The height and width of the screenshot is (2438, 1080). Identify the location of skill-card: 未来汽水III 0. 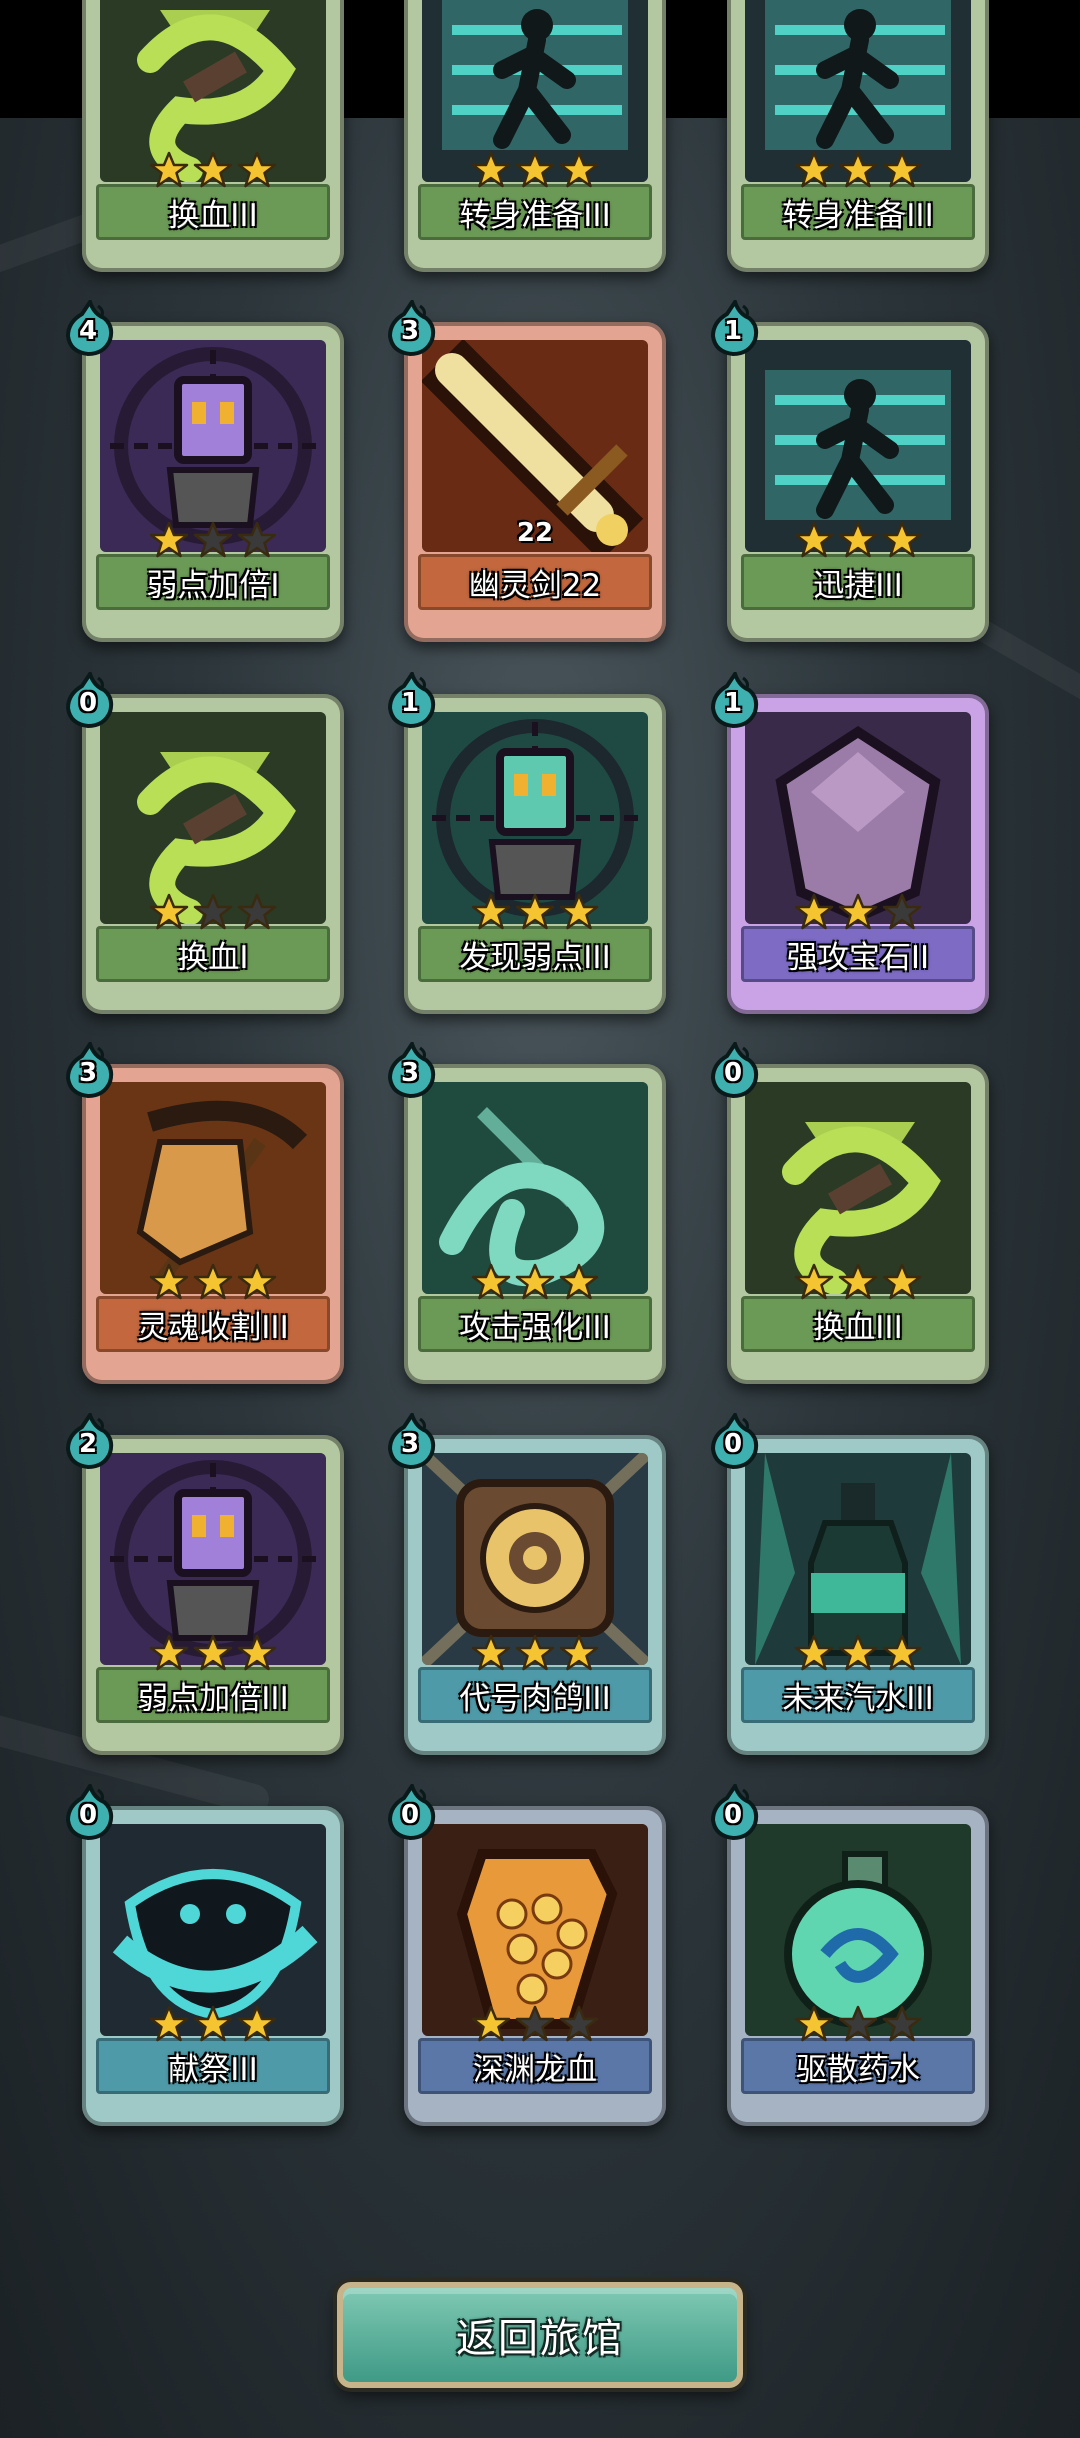
(849, 1584).